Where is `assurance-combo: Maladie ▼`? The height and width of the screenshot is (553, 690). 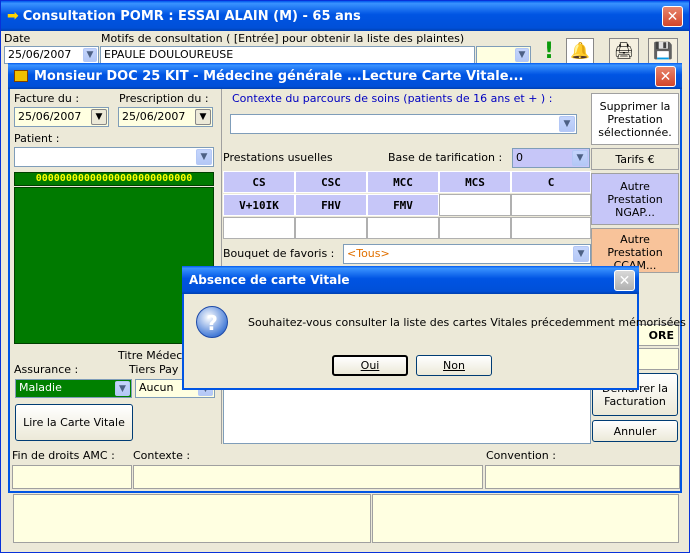
assurance-combo: Maladie ▼ is located at coordinates (73, 388).